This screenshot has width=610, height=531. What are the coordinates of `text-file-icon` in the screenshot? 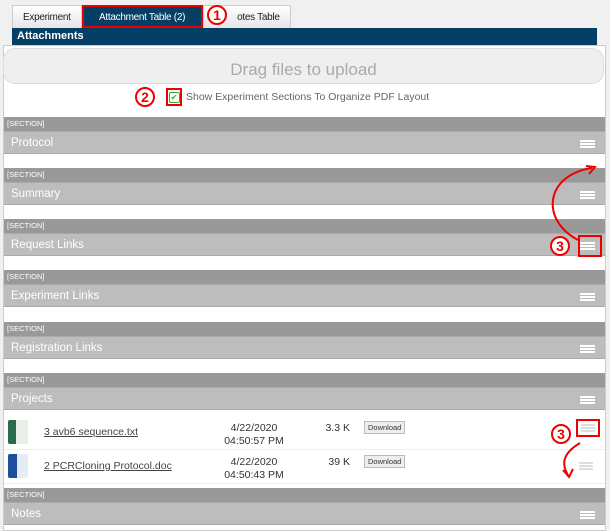 It's located at (18, 432).